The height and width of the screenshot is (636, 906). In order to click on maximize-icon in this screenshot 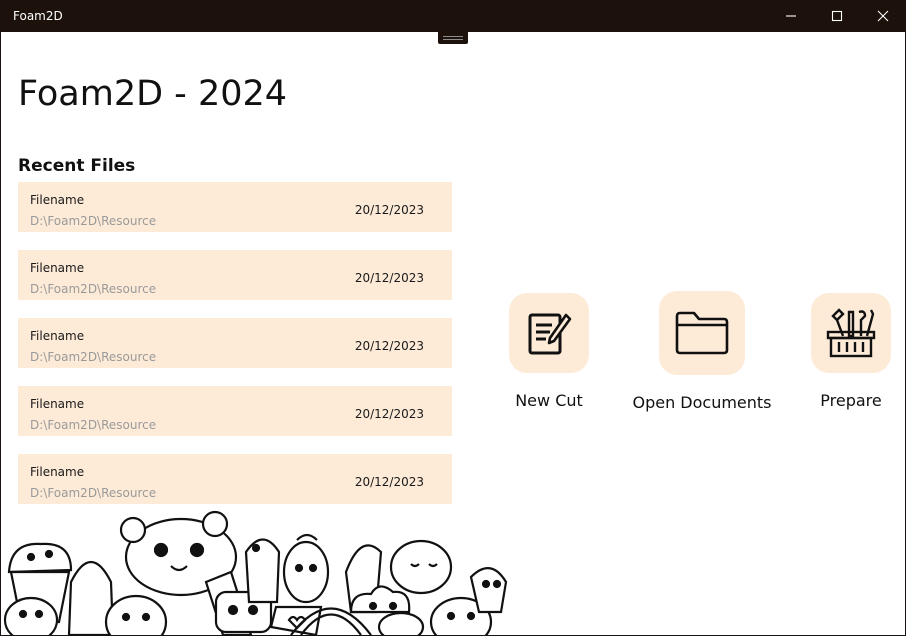, I will do `click(837, 16)`.